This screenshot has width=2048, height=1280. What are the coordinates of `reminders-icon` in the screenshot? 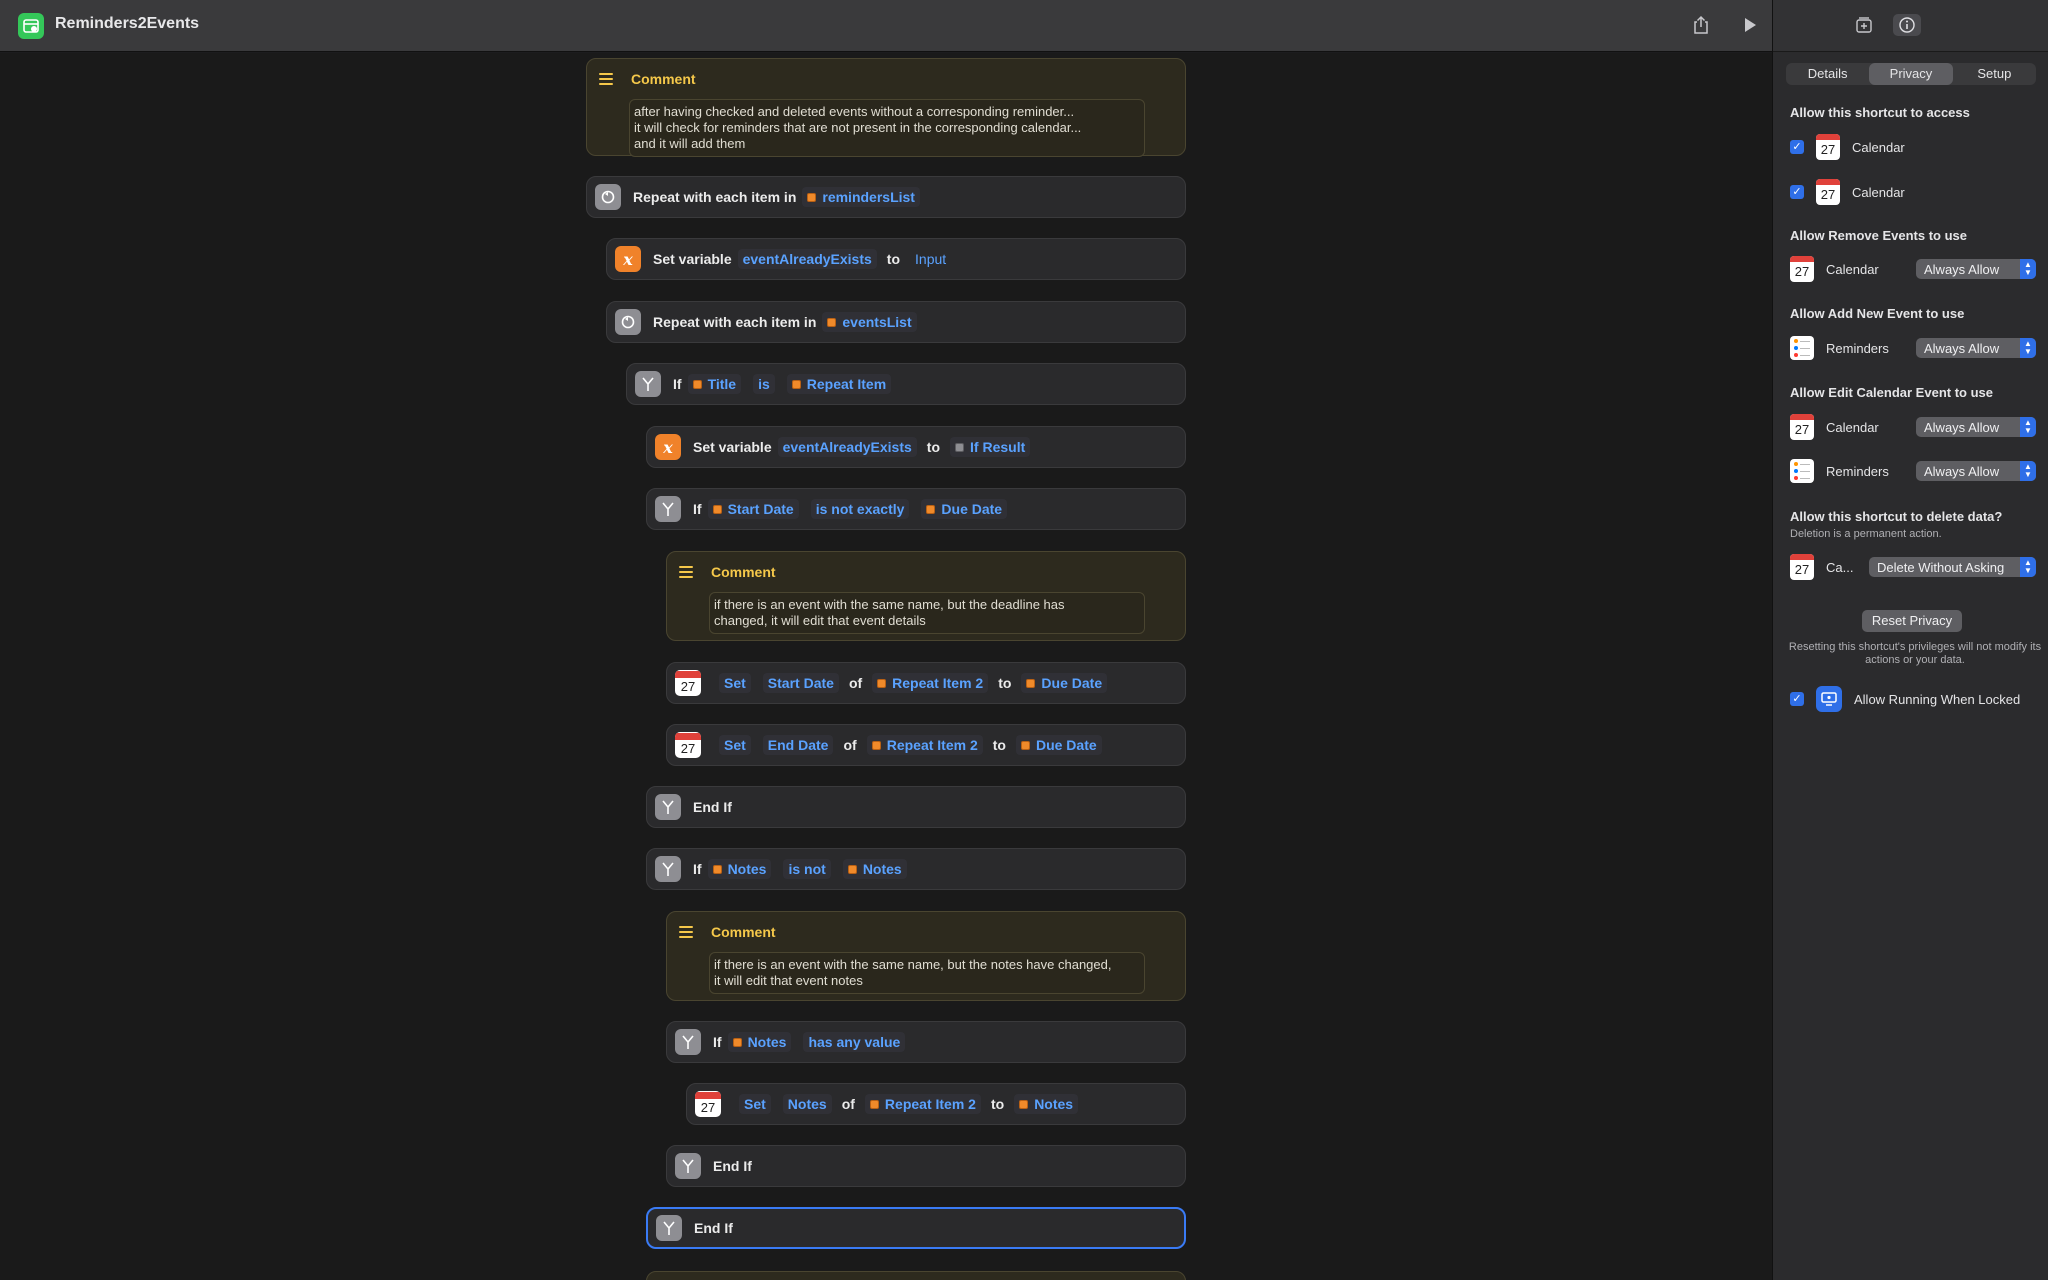 It's located at (1802, 348).